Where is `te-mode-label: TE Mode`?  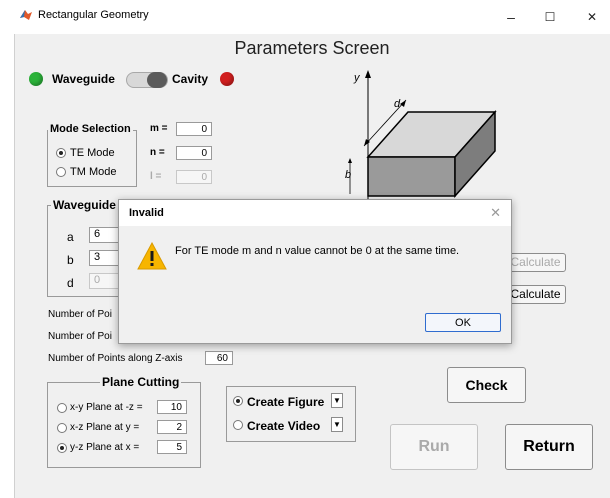 te-mode-label: TE Mode is located at coordinates (92, 153).